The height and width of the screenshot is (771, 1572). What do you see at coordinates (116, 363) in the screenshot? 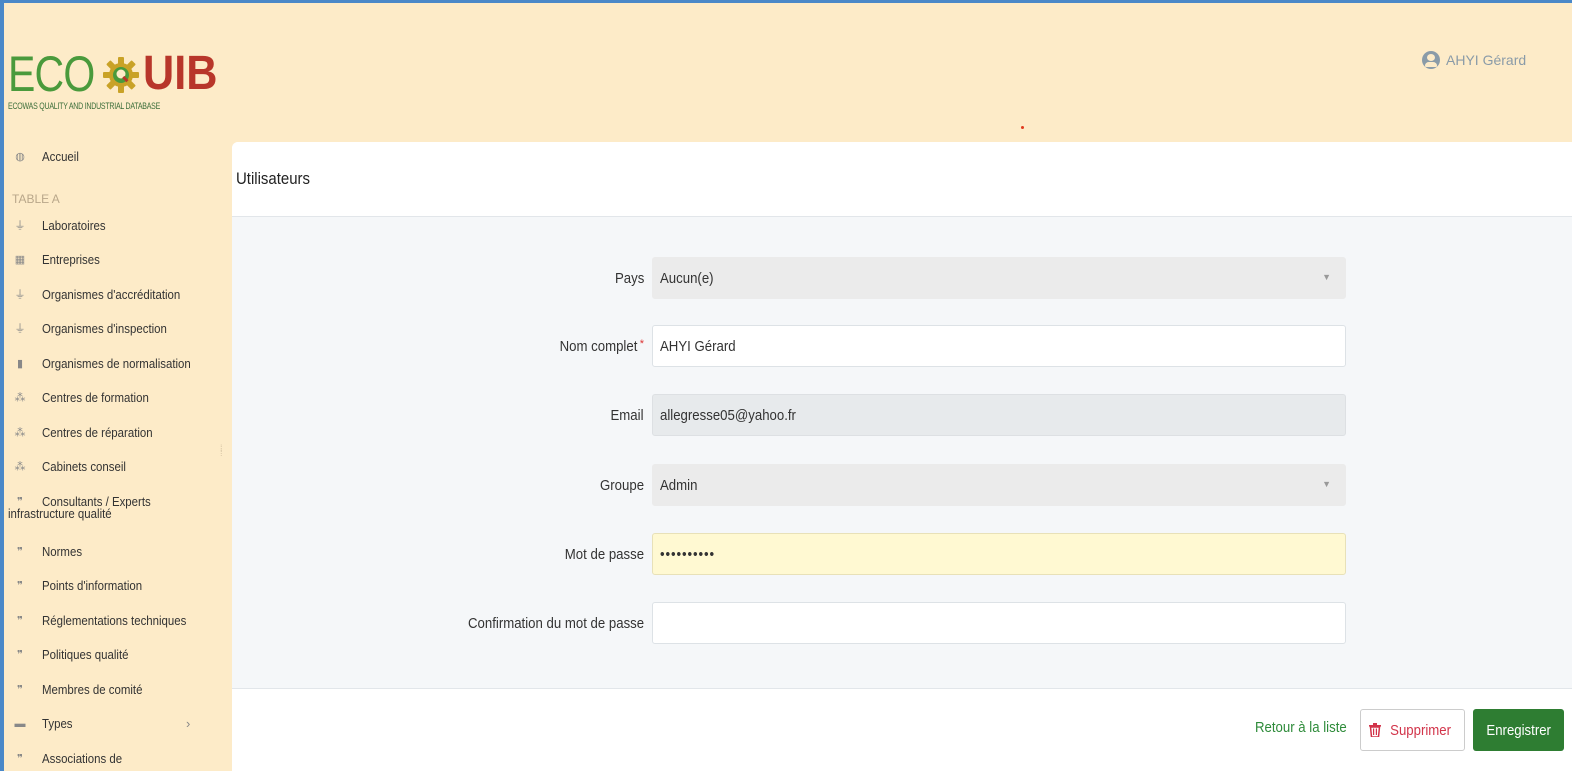
I see `sidebar-item-label: Organismes de normalisation` at bounding box center [116, 363].